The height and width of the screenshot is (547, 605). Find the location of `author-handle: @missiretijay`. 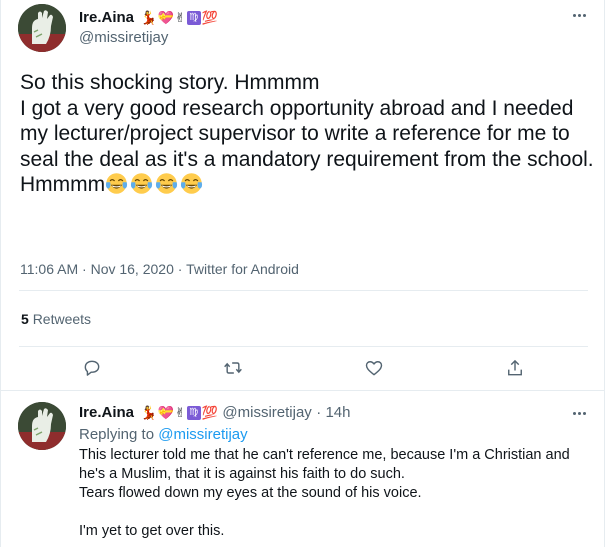

author-handle: @missiretijay is located at coordinates (148, 37).